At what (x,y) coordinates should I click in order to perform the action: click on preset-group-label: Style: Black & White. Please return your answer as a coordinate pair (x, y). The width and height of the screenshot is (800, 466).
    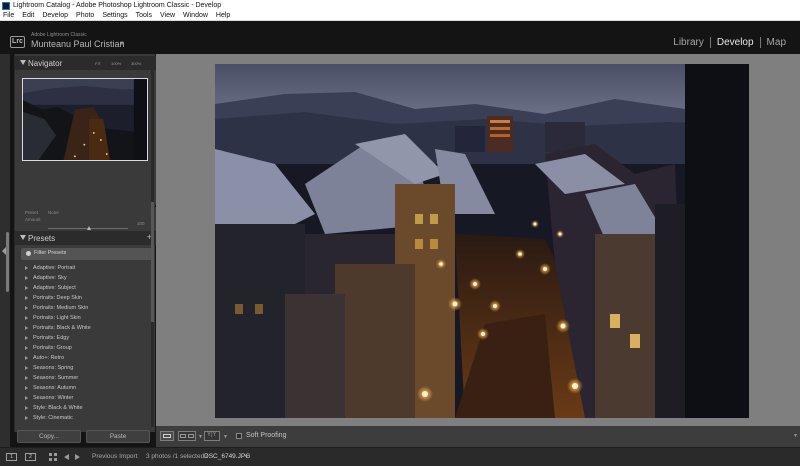
    Looking at the image, I should click on (58, 408).